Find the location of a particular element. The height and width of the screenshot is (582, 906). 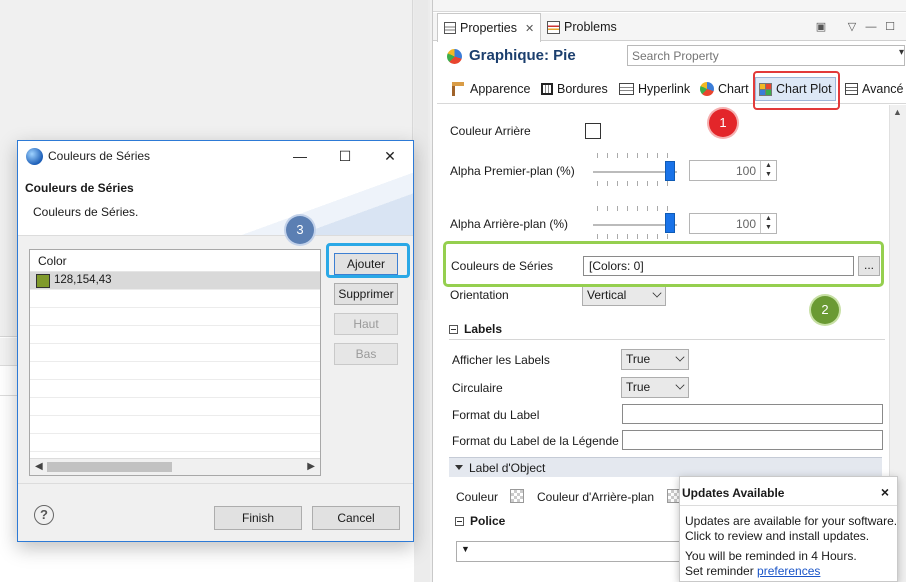

table-horizontal-scrollbar: ◀ ▶ is located at coordinates (175, 466).